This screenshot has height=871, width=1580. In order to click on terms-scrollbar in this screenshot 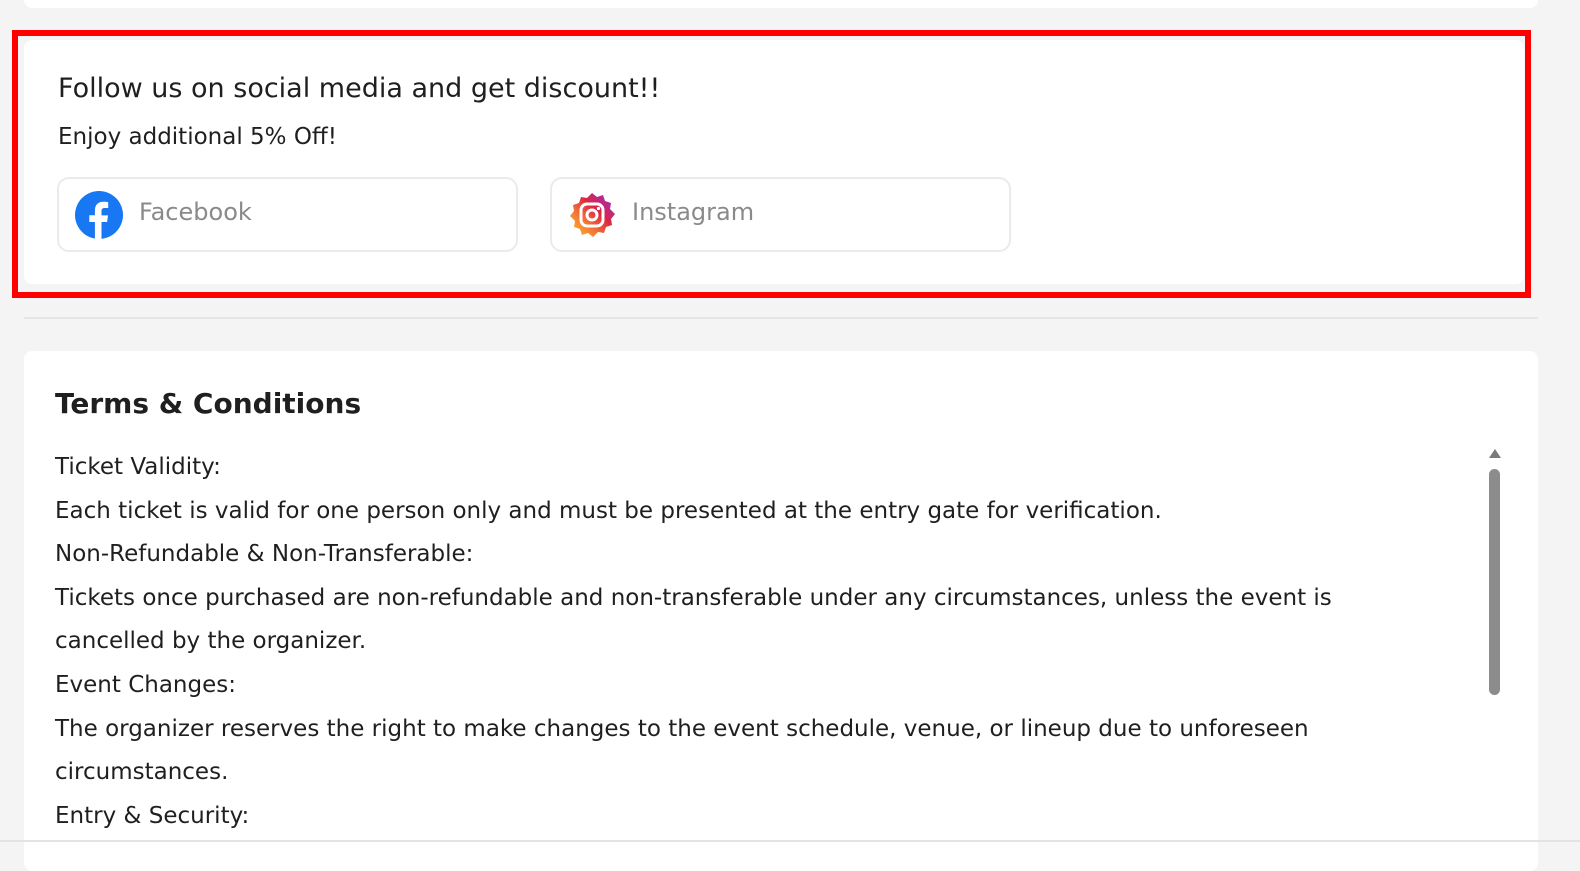, I will do `click(1494, 659)`.